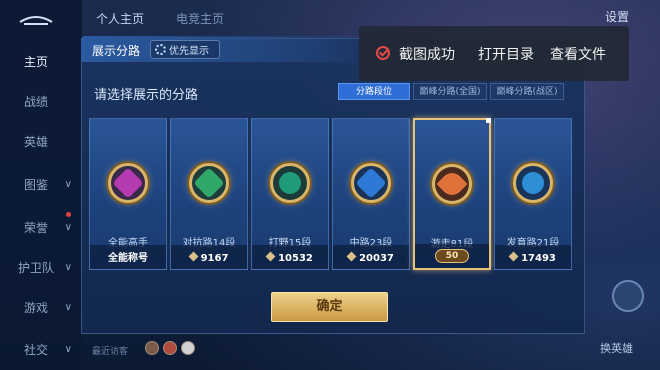 Image resolution: width=660 pixels, height=370 pixels. I want to click on change-hero-label: 换英雄, so click(616, 348).